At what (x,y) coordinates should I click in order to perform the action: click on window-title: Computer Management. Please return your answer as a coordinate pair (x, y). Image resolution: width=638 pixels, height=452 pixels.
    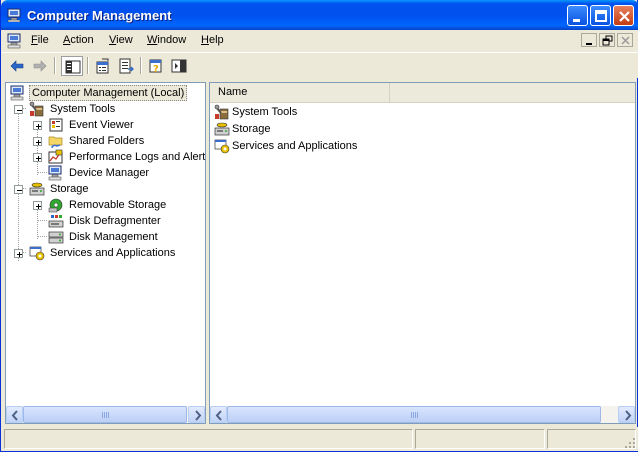
    Looking at the image, I should click on (99, 15).